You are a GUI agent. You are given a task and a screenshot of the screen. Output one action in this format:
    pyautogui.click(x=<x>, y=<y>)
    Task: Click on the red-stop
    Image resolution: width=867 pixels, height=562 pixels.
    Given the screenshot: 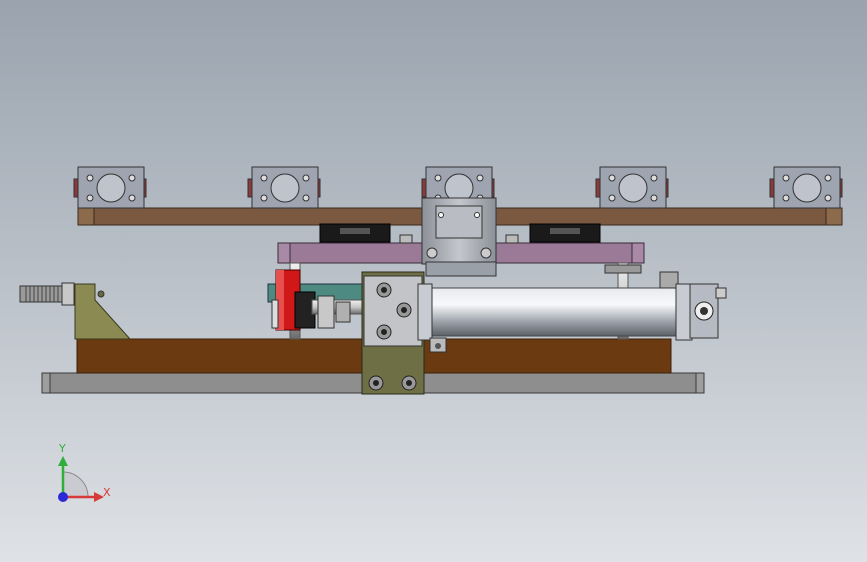 What is the action you would take?
    pyautogui.click(x=293, y=300)
    